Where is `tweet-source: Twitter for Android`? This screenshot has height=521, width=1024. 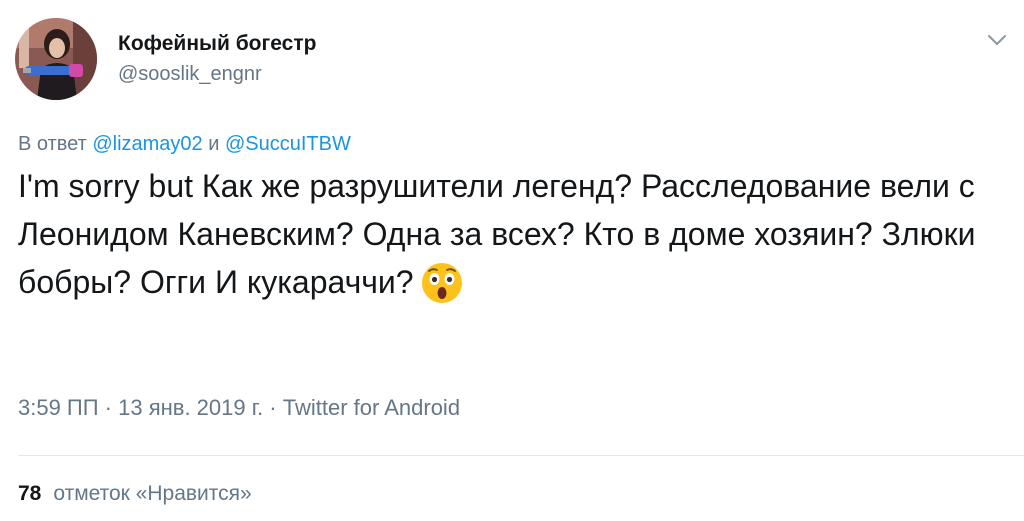 tweet-source: Twitter for Android is located at coordinates (371, 407).